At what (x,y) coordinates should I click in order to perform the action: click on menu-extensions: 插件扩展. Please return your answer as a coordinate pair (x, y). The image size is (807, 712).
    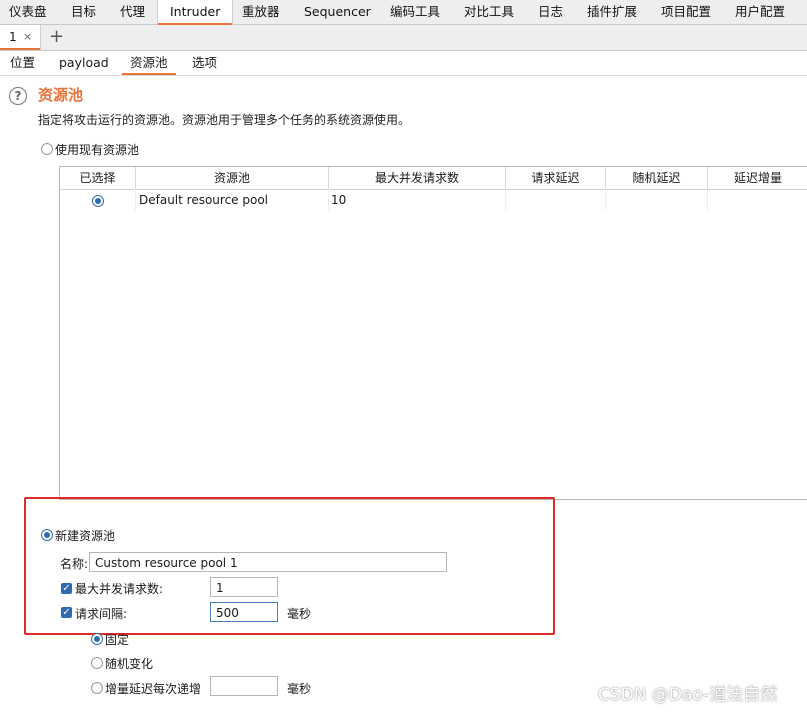
    Looking at the image, I should click on (612, 12).